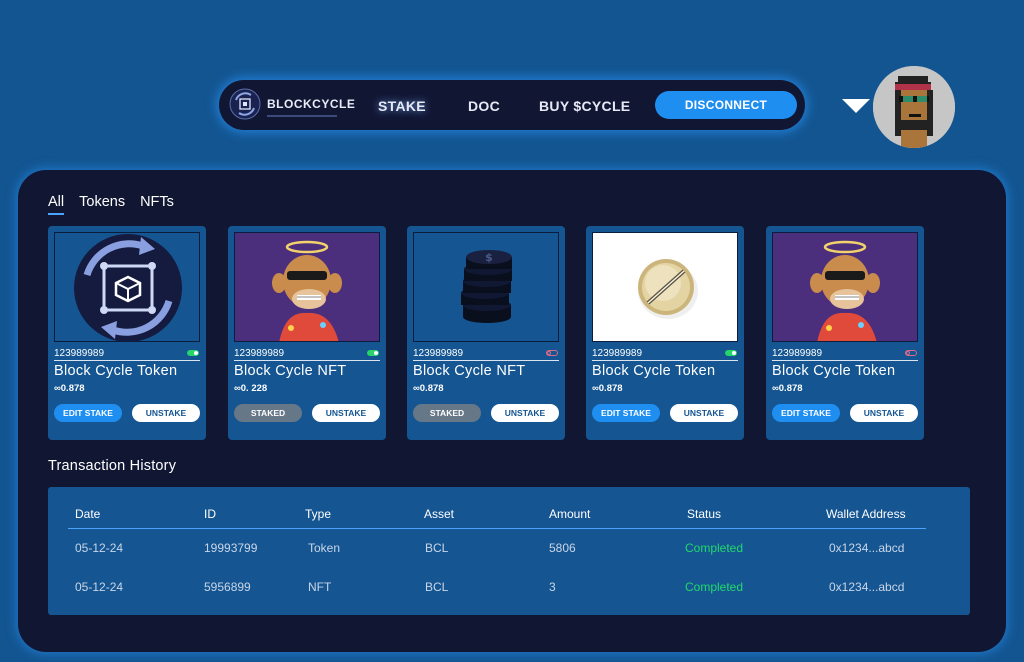 This screenshot has width=1024, height=662. Describe the element at coordinates (439, 514) in the screenshot. I see `column-header-asset: Asset` at that location.